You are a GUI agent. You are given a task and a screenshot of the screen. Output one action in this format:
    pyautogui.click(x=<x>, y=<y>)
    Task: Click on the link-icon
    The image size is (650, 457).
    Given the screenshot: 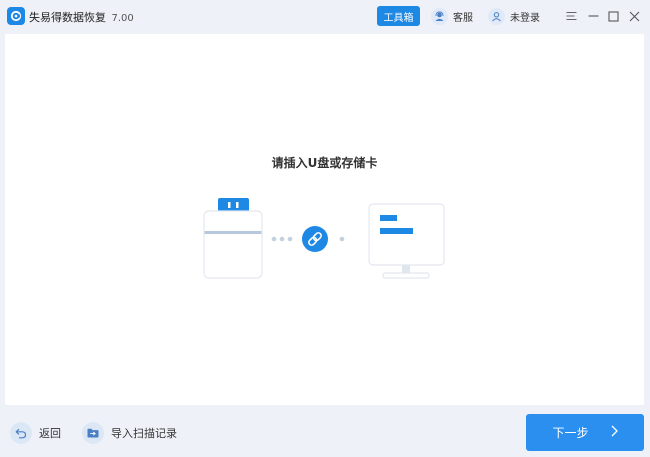 What is the action you would take?
    pyautogui.click(x=315, y=239)
    